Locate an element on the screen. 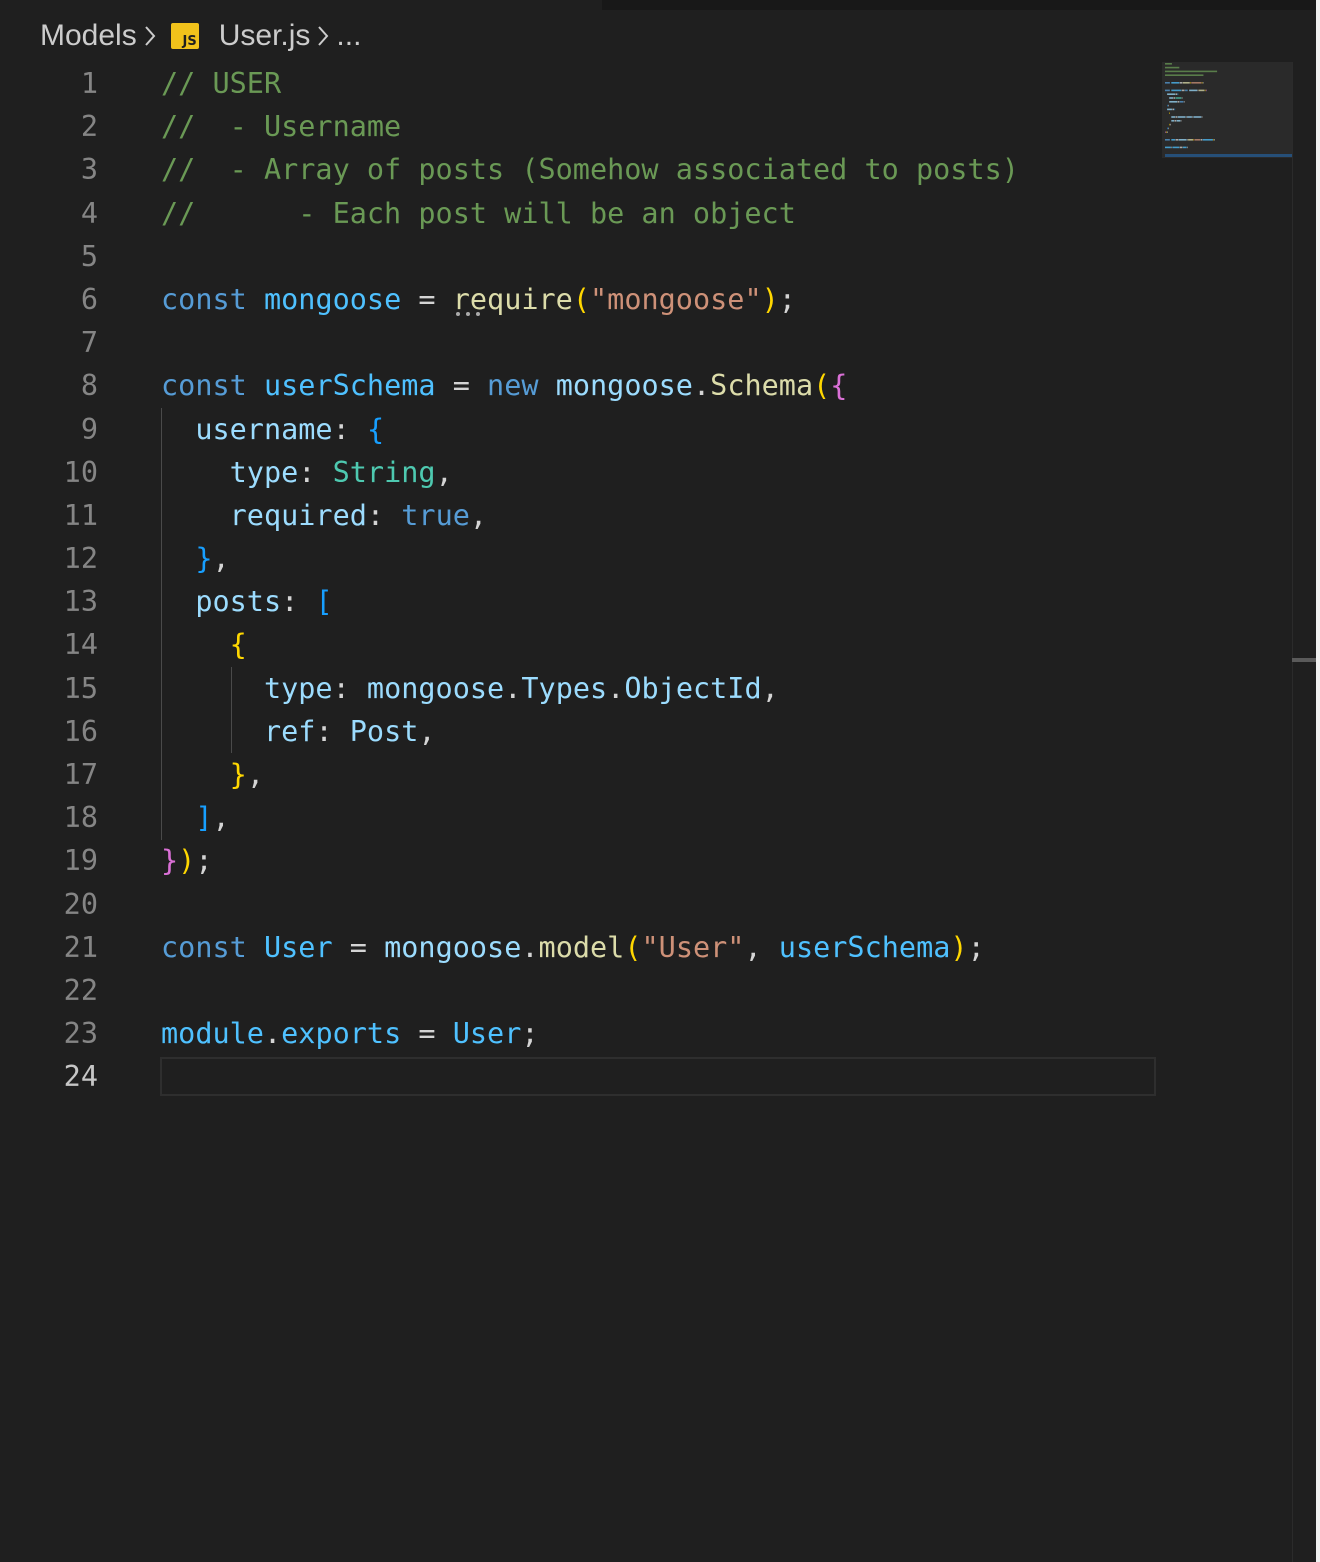 The height and width of the screenshot is (1562, 1320). minimap-current-line is located at coordinates (1228, 155).